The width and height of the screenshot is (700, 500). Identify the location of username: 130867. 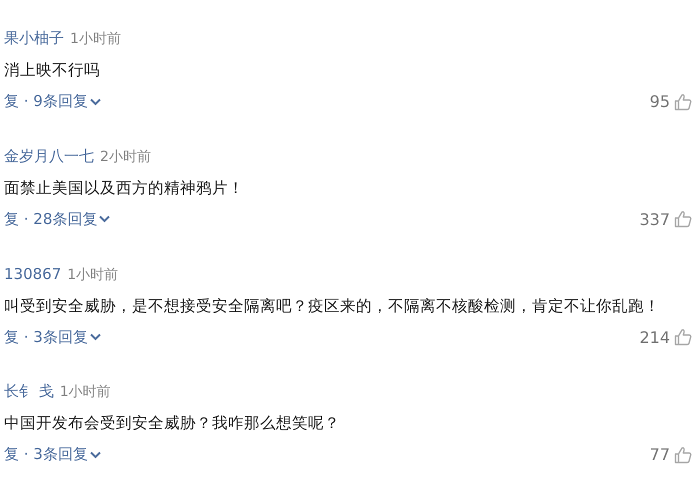
(33, 273).